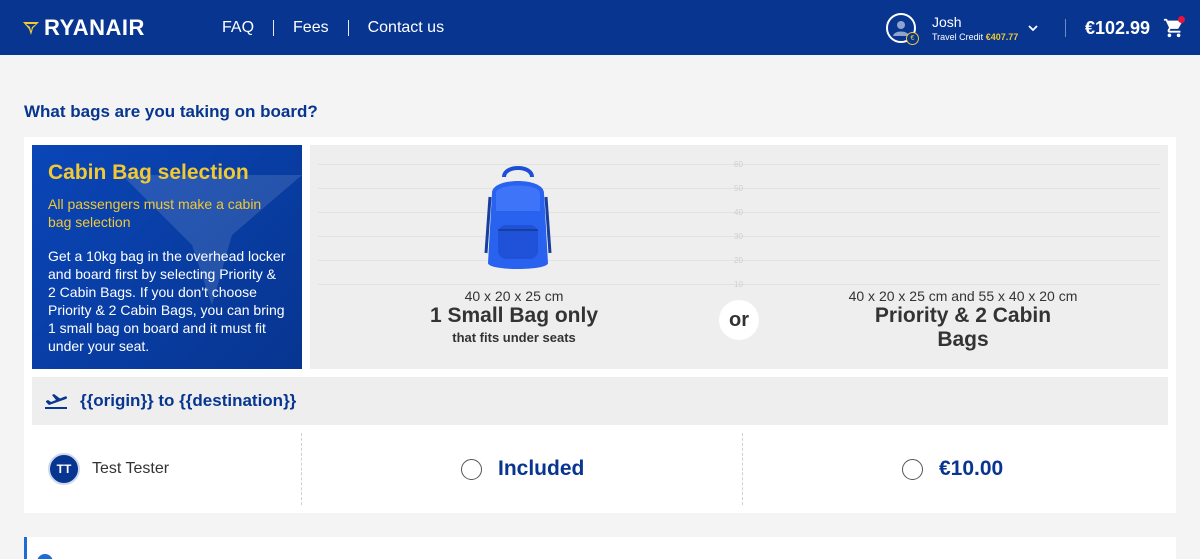  Describe the element at coordinates (1117, 28) in the screenshot. I see `basket-total: €102.99` at that location.